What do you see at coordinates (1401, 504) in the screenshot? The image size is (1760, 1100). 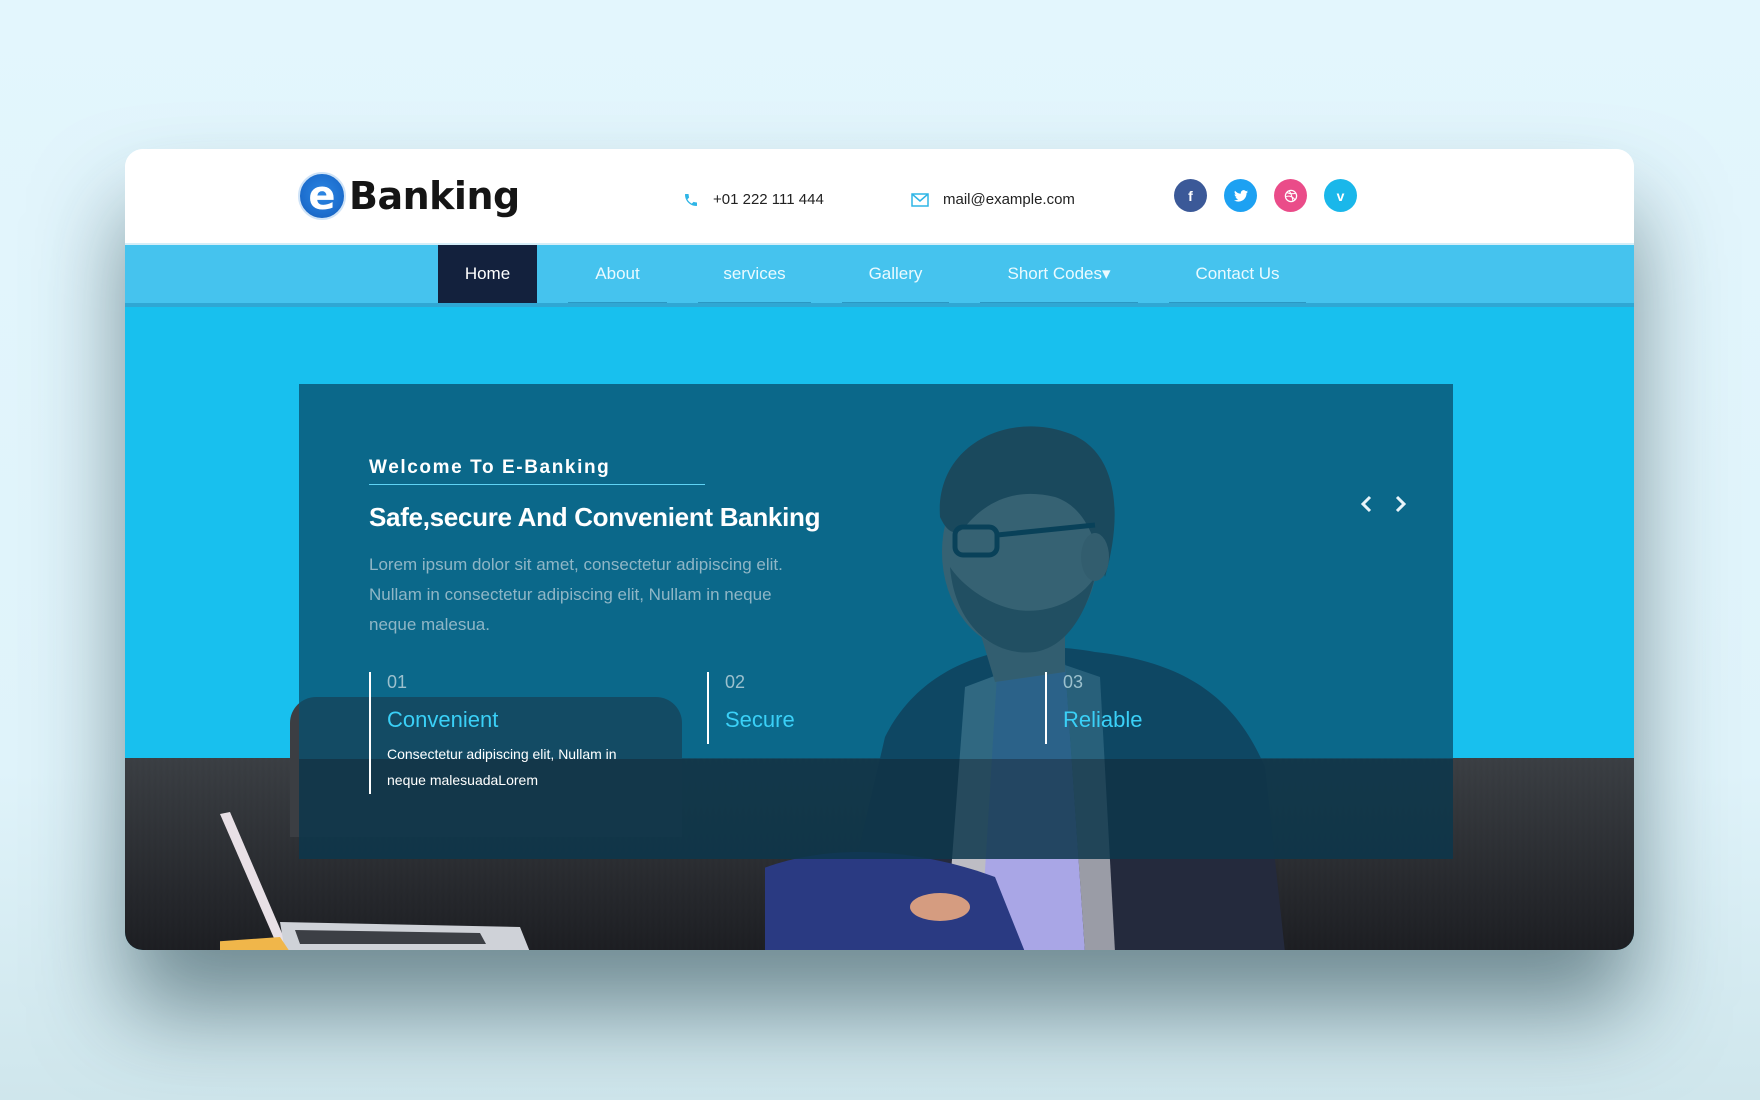 I see `chevron-right-icon` at bounding box center [1401, 504].